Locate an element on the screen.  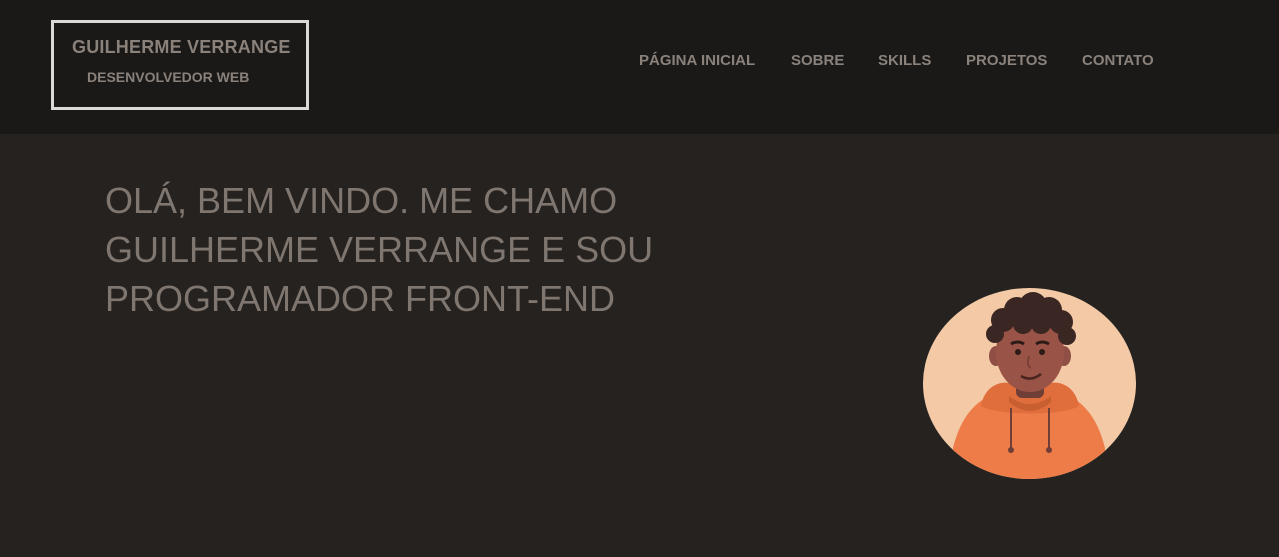
eye-left is located at coordinates (1018, 352).